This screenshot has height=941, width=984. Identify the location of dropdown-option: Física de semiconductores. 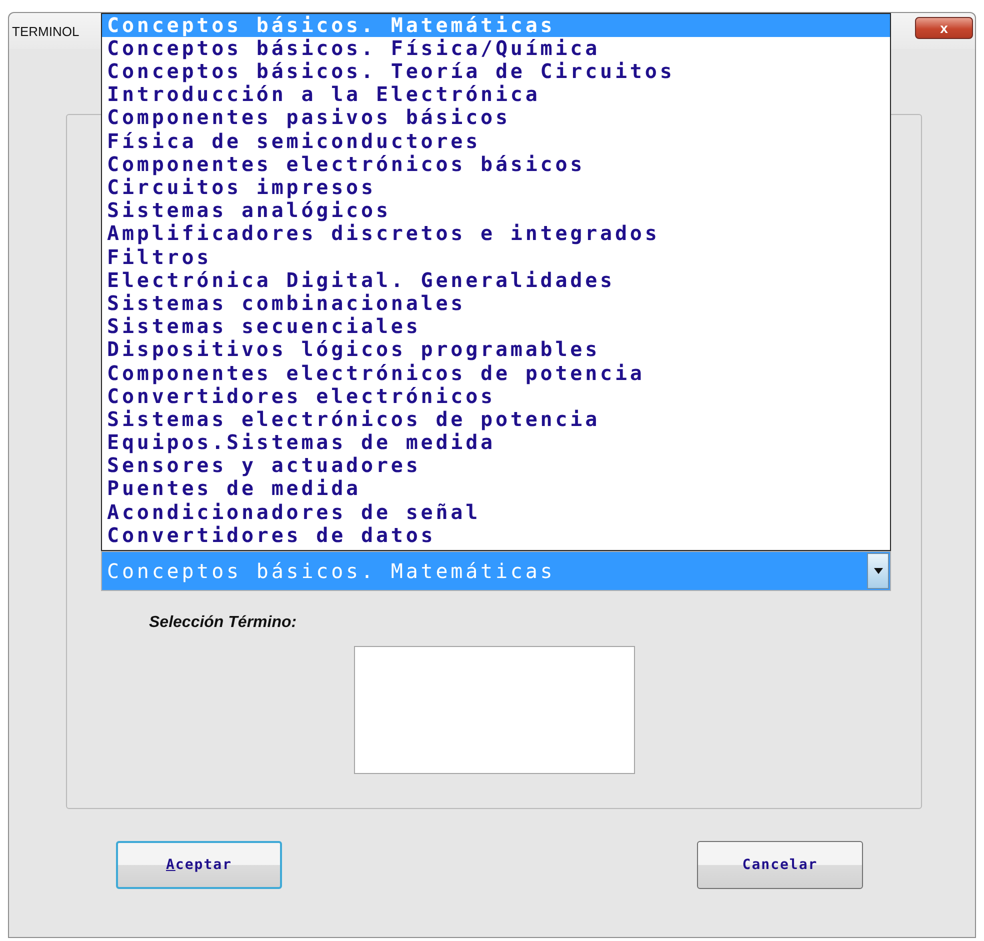
(496, 141).